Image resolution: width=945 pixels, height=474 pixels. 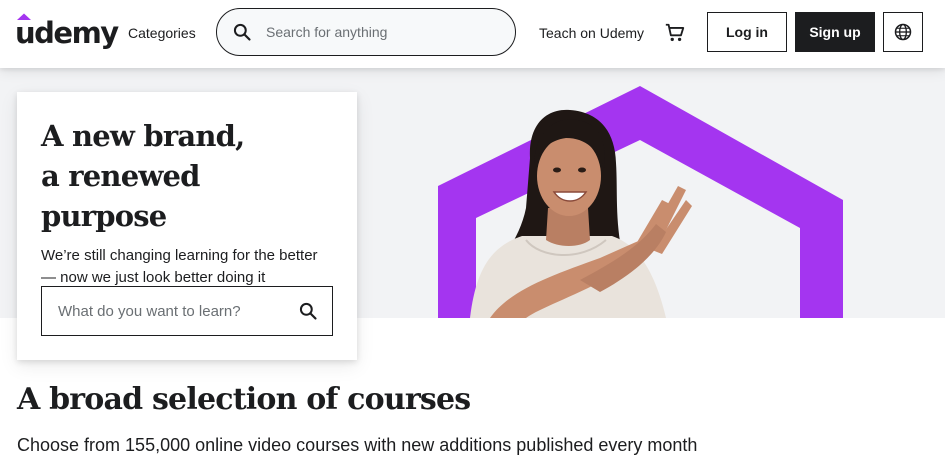 I want to click on teach-on-udemy-link: Teach on Udemy, so click(x=591, y=33).